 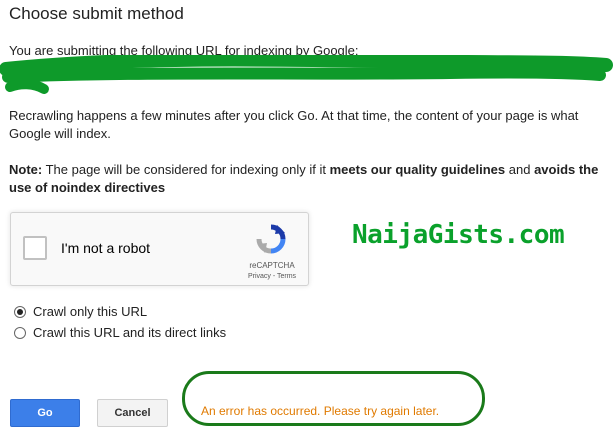 I want to click on quality-guidelines-text: meets our quality guidelines, so click(x=417, y=169).